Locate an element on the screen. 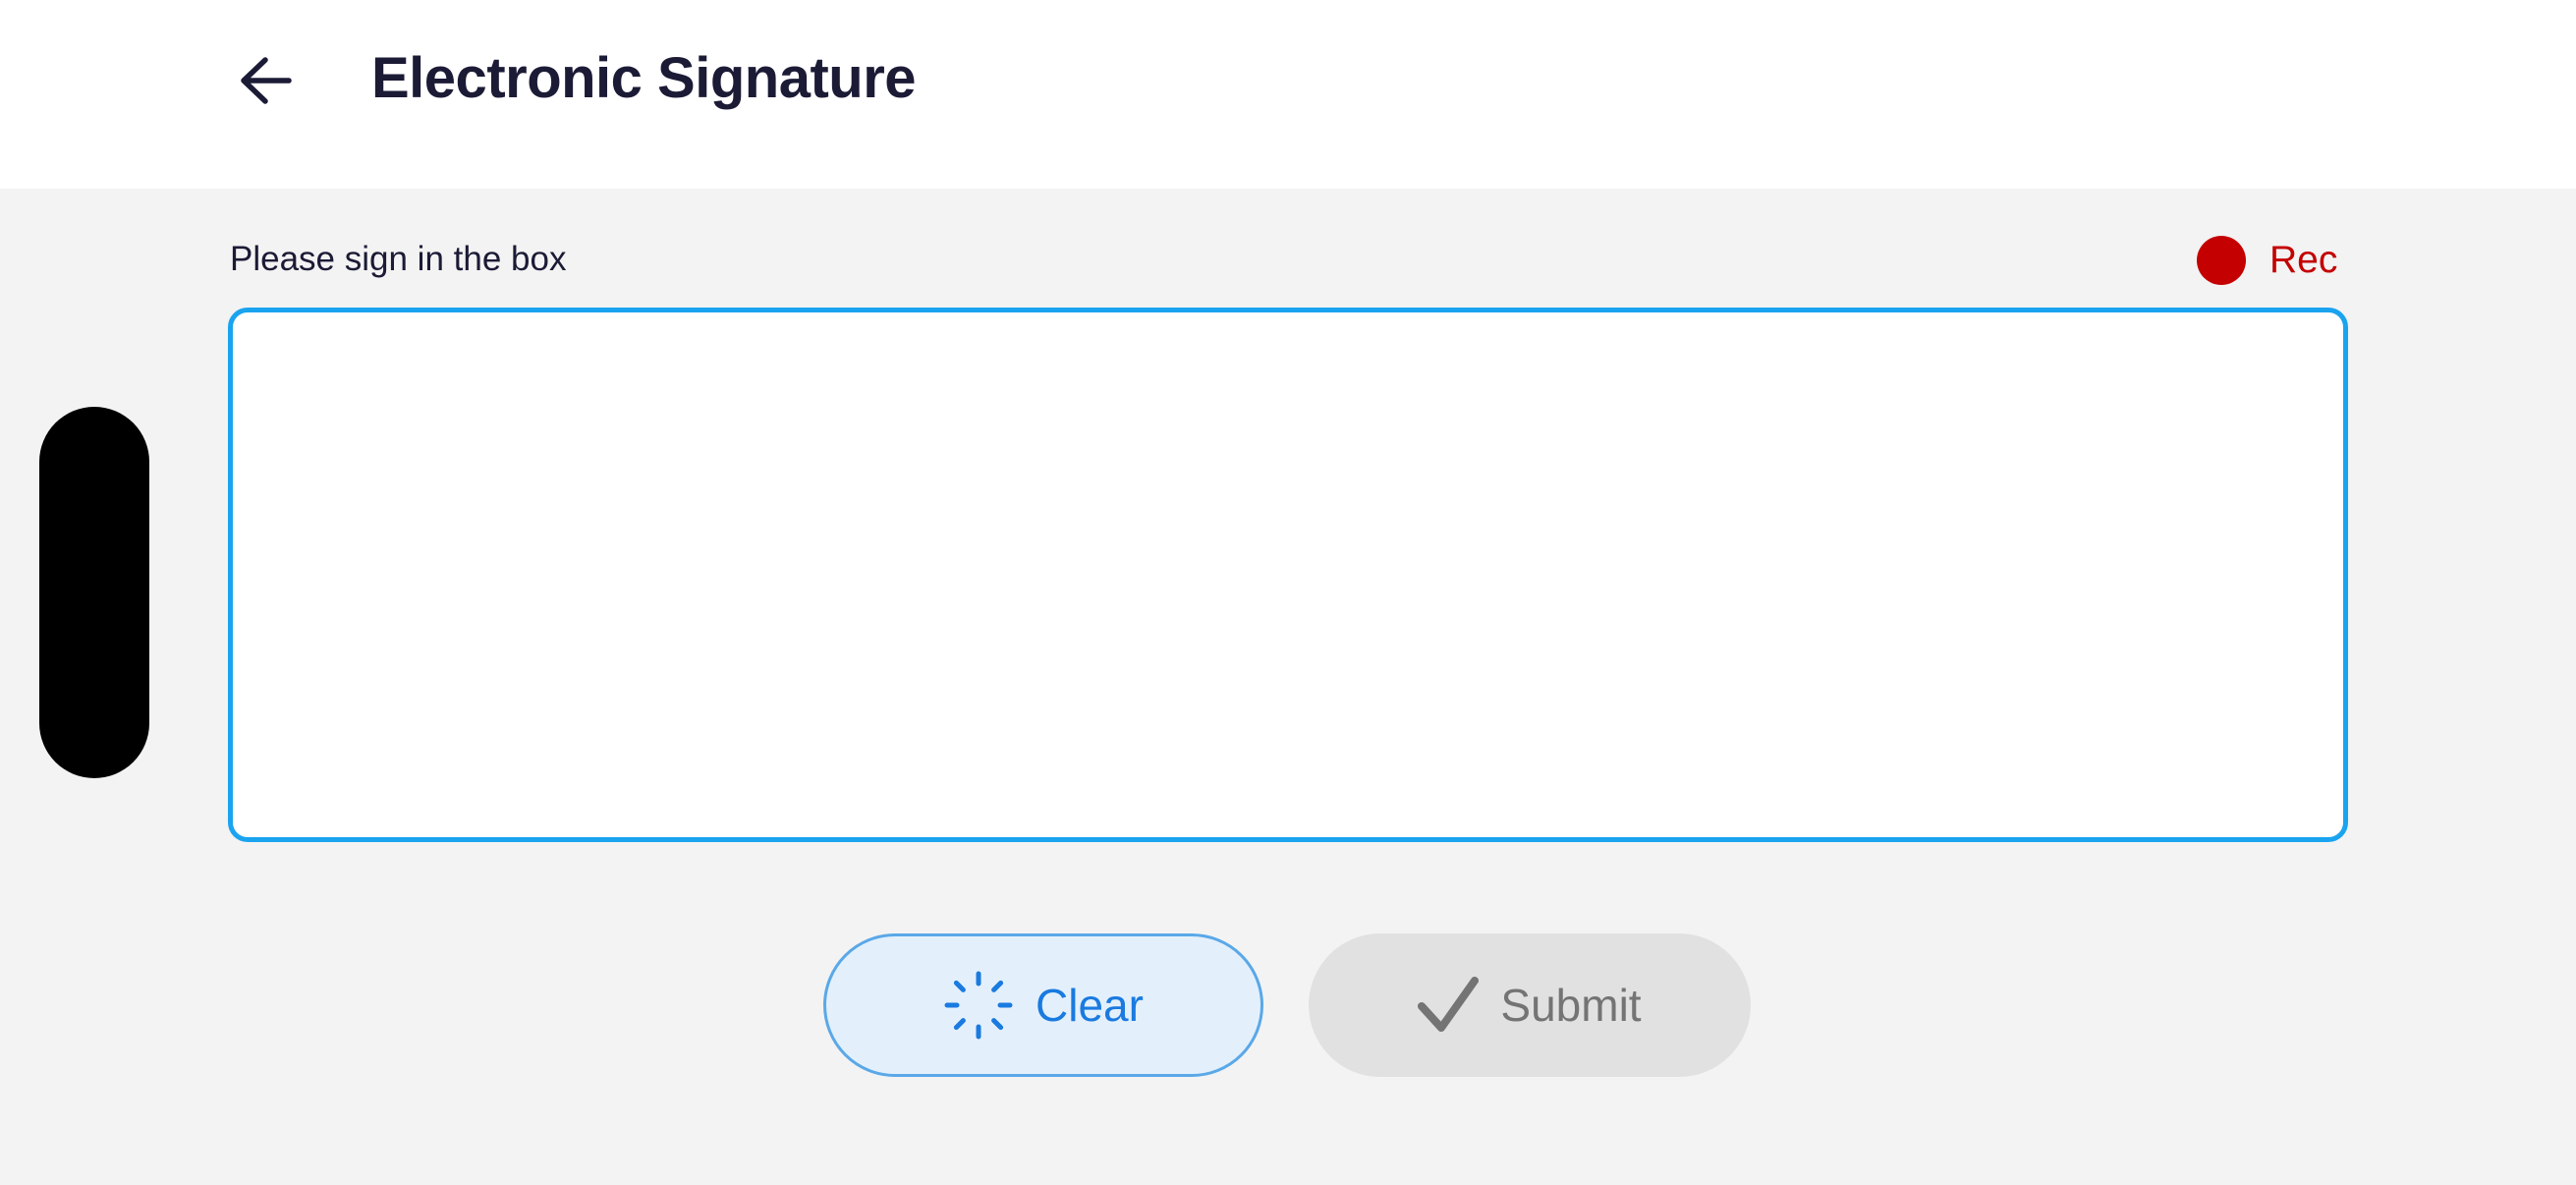 Image resolution: width=2576 pixels, height=1185 pixels. arrow-left-icon is located at coordinates (265, 83).